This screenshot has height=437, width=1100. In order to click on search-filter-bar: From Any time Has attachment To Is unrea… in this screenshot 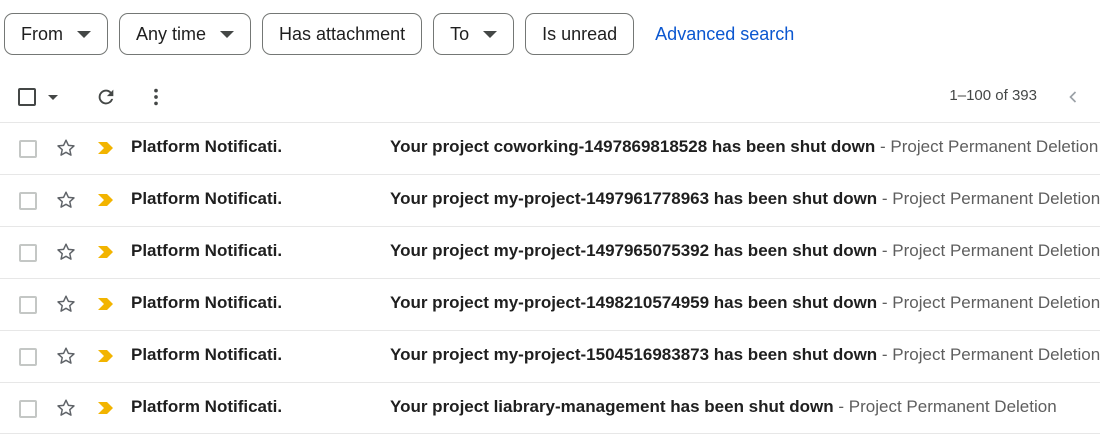, I will do `click(399, 34)`.